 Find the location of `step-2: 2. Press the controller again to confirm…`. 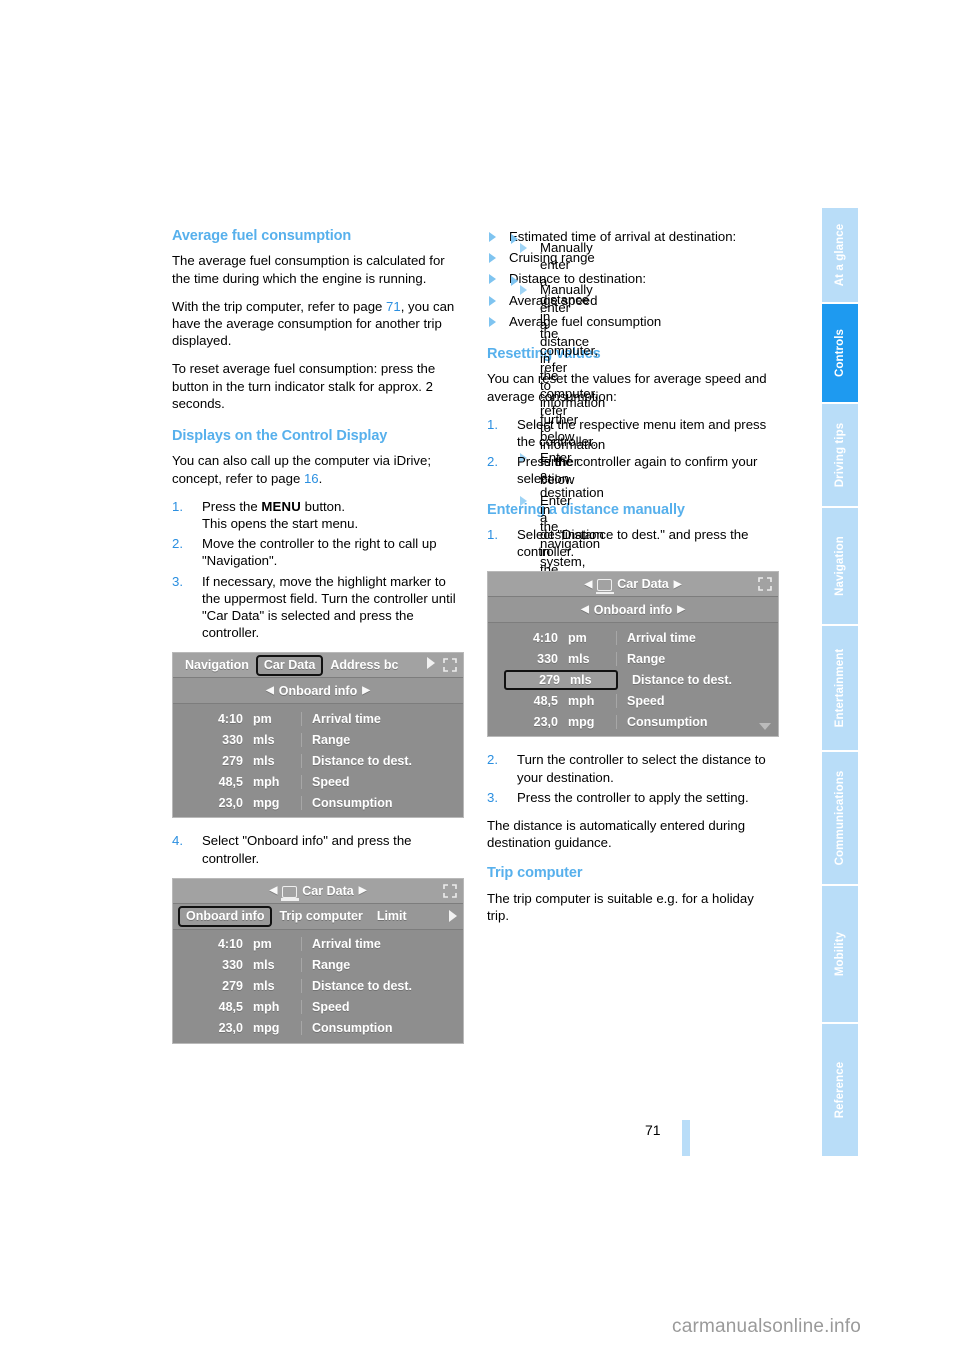

step-2: 2. Press the controller again to confirm… is located at coordinates (633, 470).